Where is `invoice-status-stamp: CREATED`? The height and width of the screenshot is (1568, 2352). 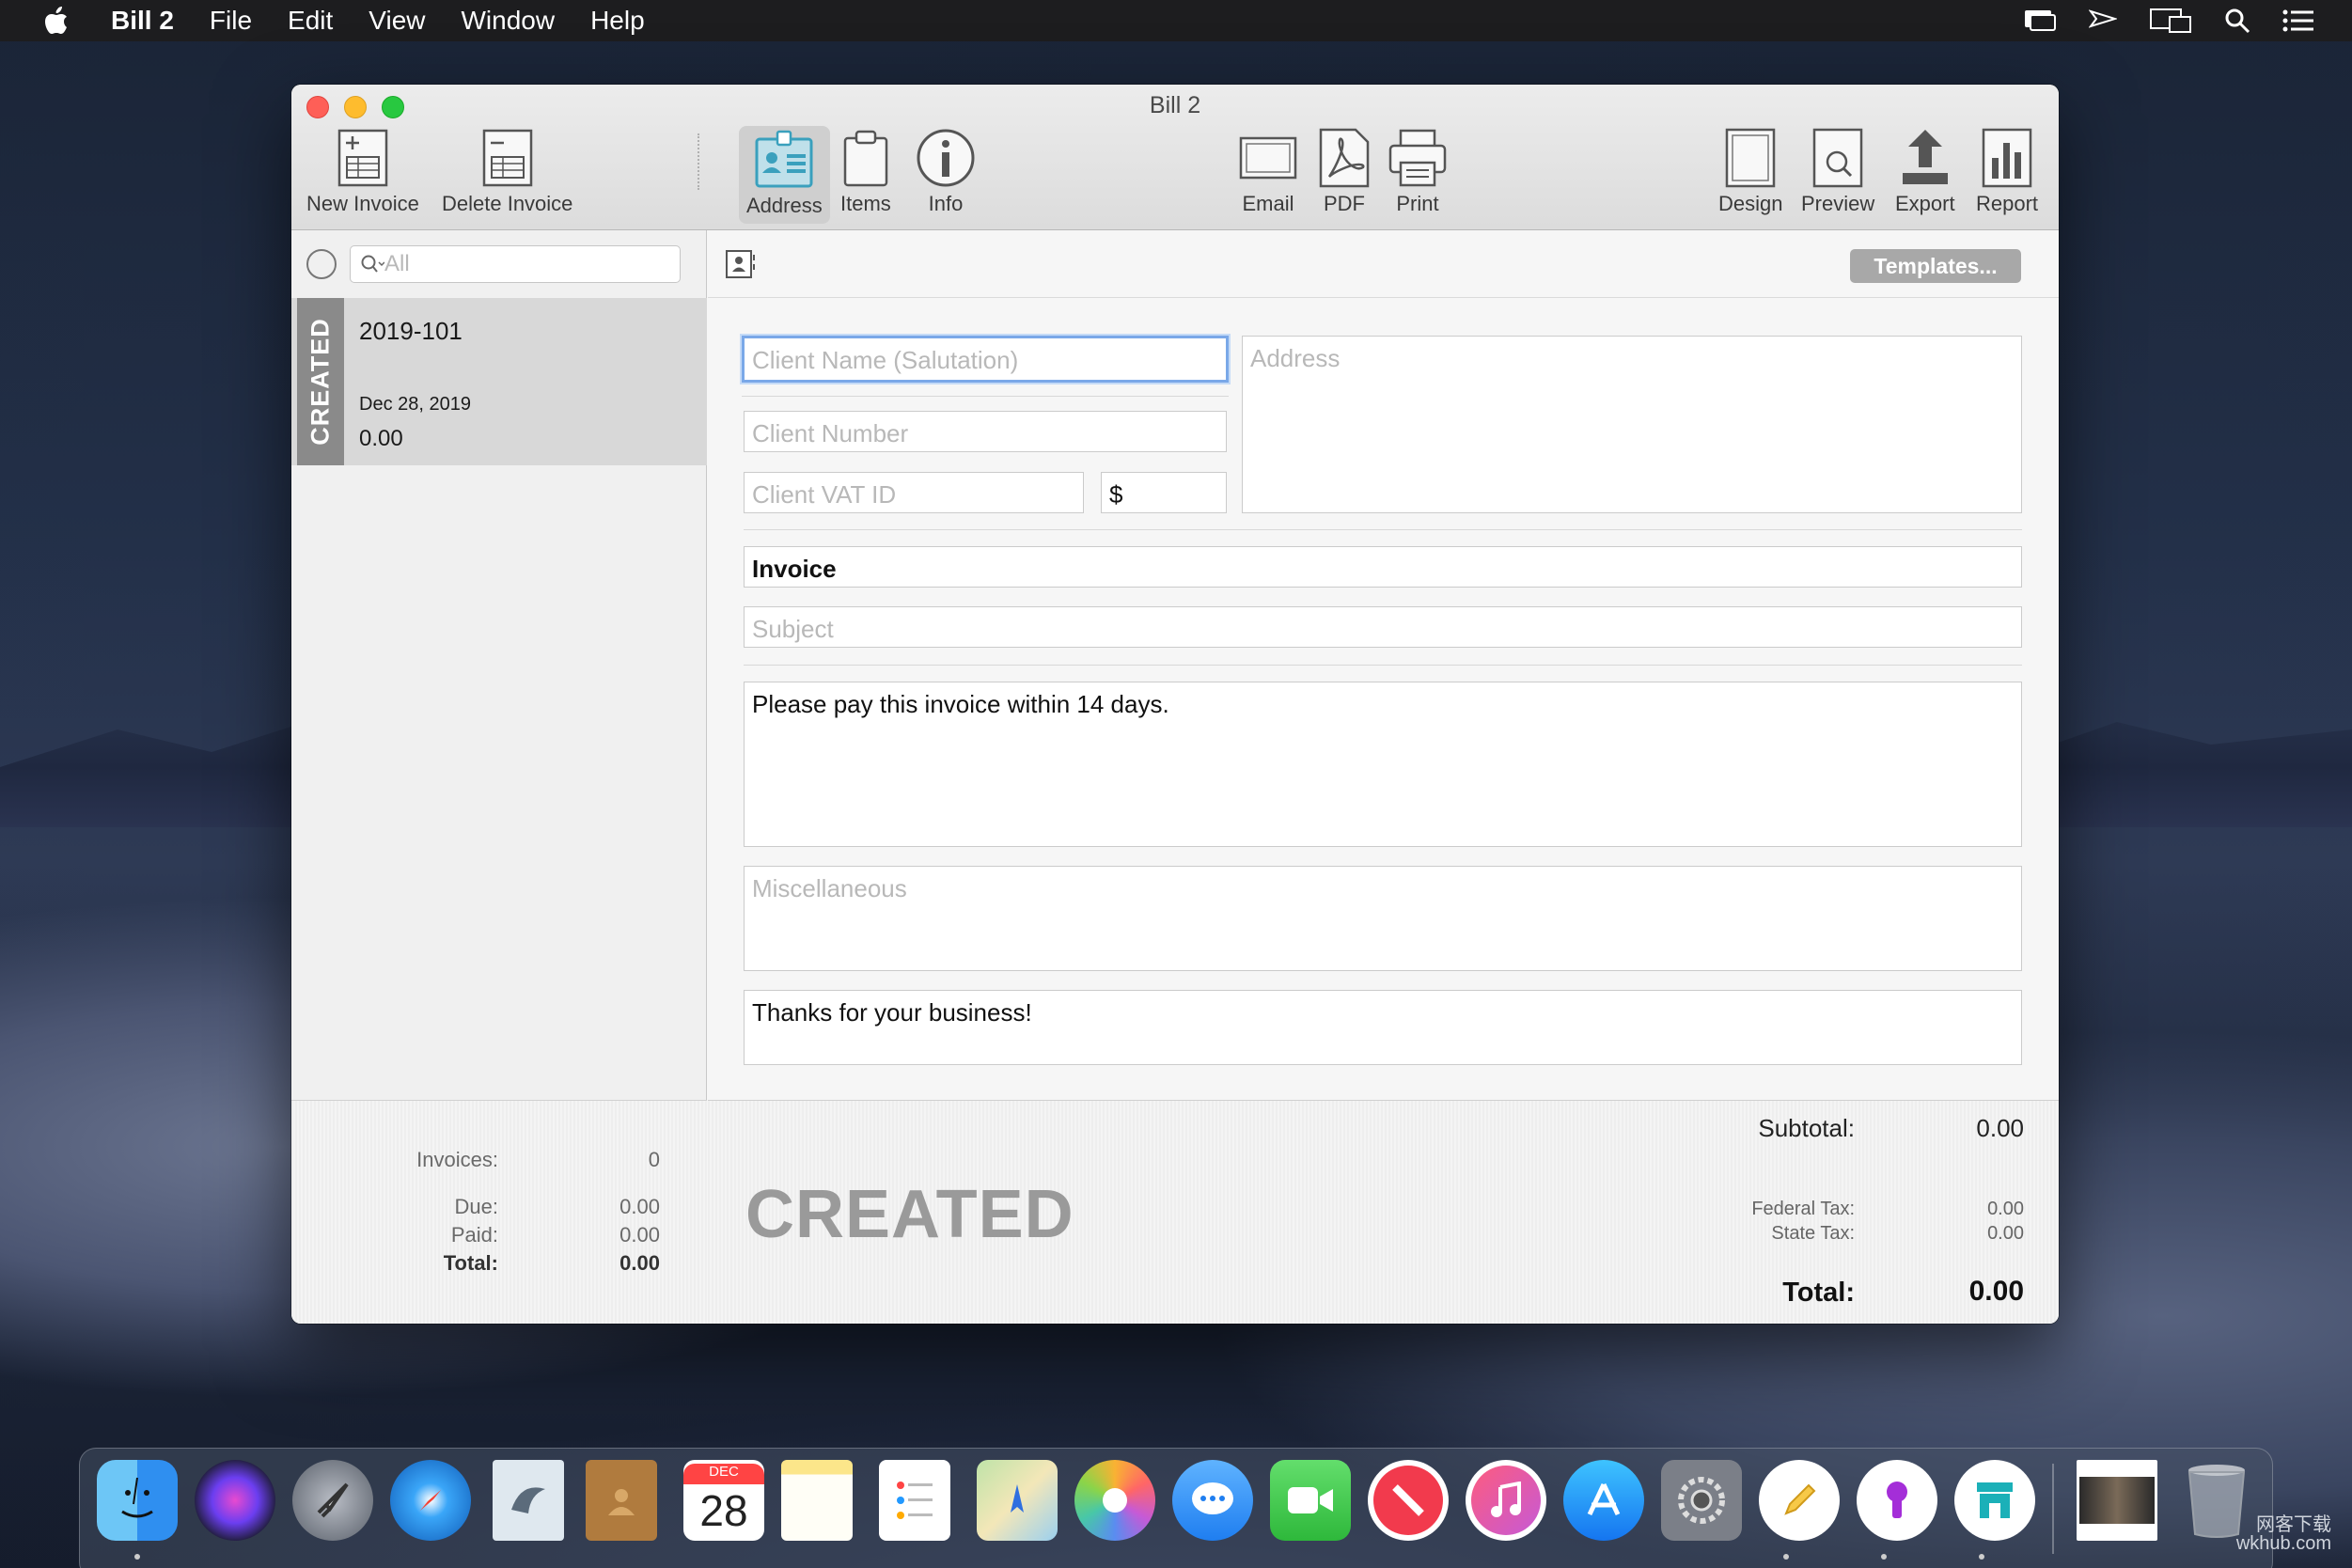 invoice-status-stamp: CREATED is located at coordinates (909, 1214).